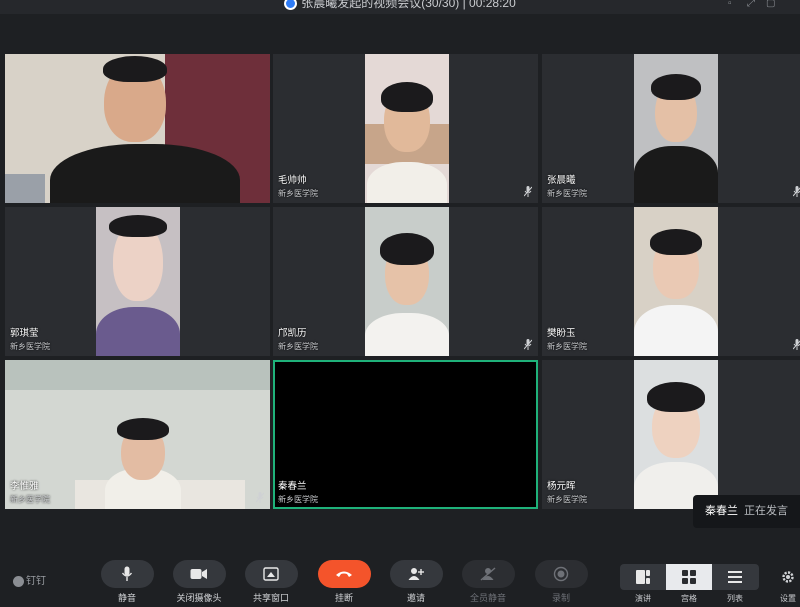 The width and height of the screenshot is (800, 607). I want to click on video-tile: 邝凯历 新乡医学院, so click(405, 281).